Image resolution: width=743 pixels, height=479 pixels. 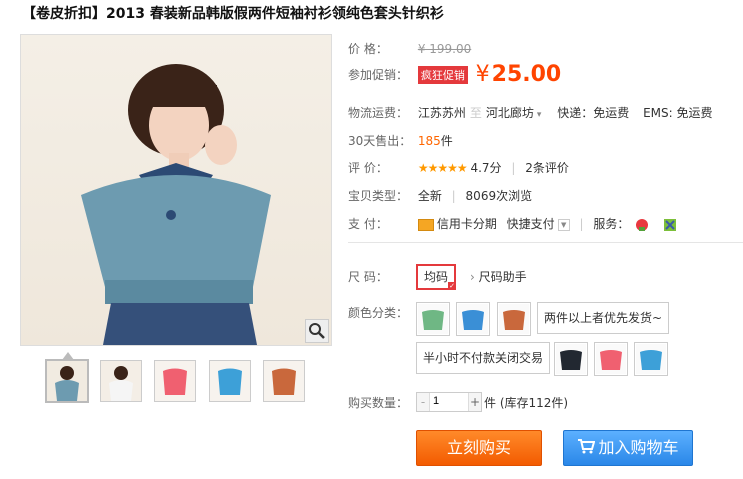 What do you see at coordinates (452, 286) in the screenshot?
I see `check-icon: ✓` at bounding box center [452, 286].